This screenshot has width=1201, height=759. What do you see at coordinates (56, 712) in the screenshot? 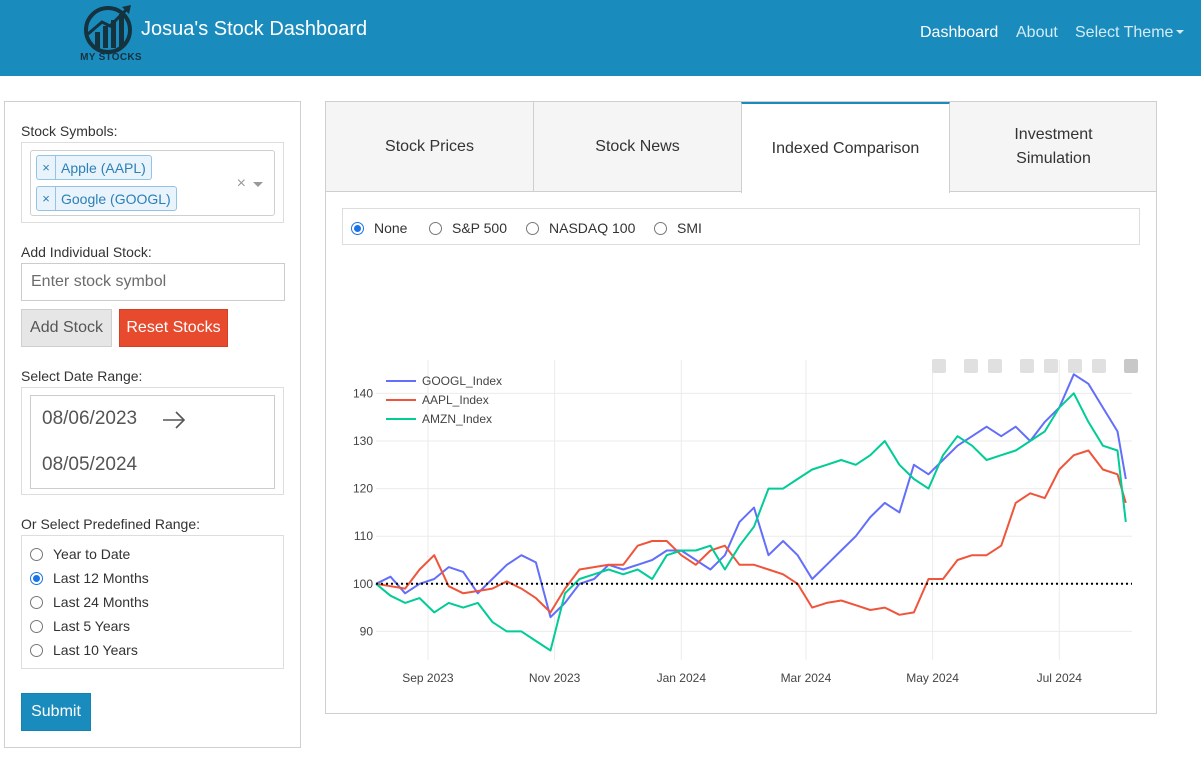
I see `submit-button: Submit` at bounding box center [56, 712].